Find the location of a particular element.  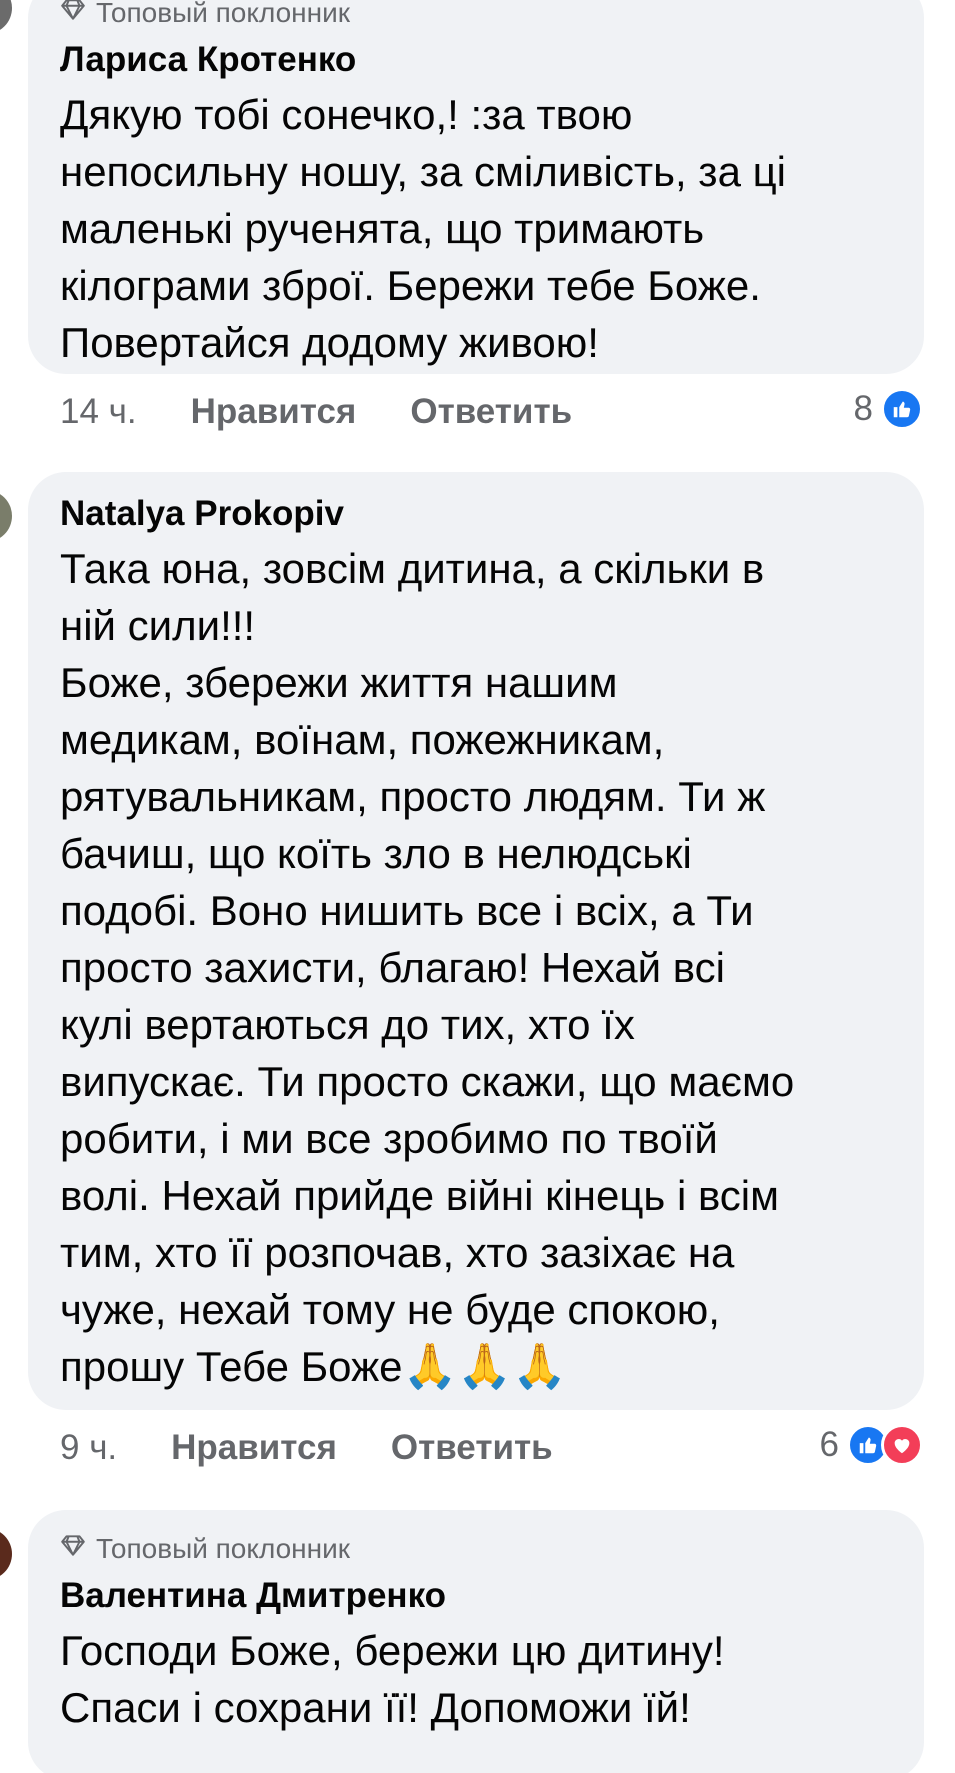

comment-author: Валентина Дмитренко is located at coordinates (479, 1596).